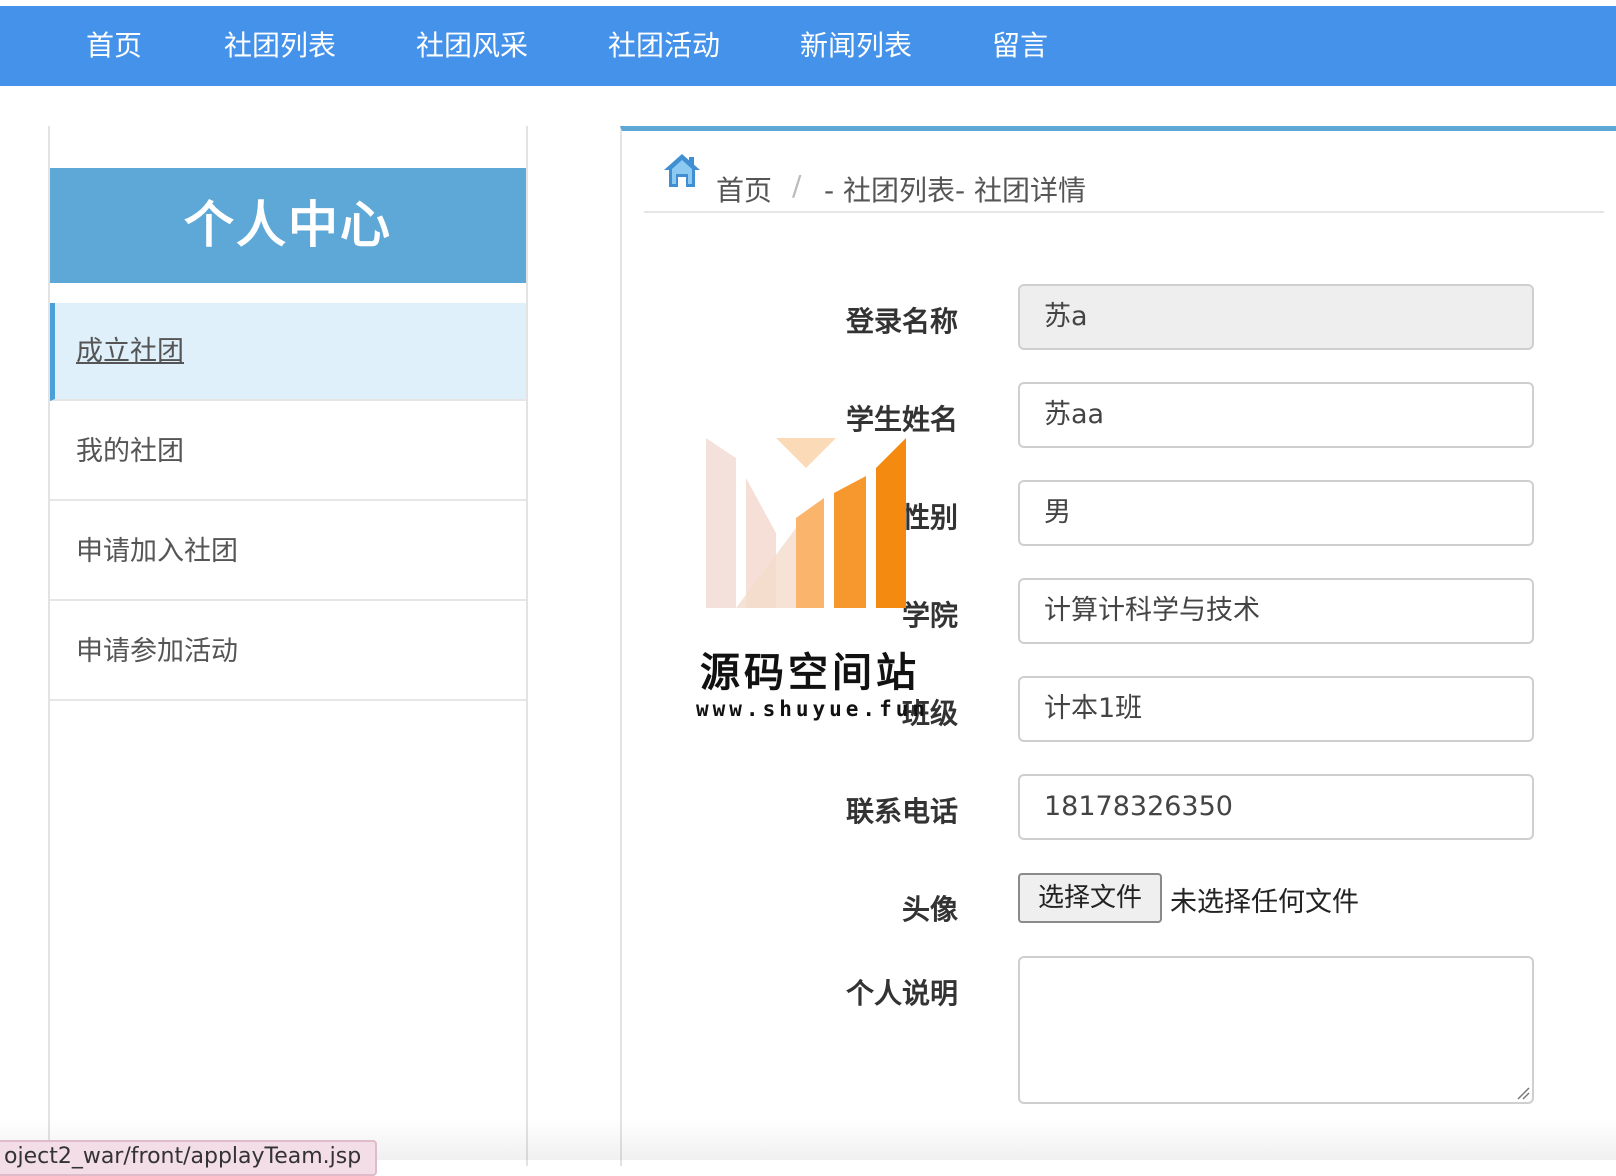 The image size is (1616, 1176). What do you see at coordinates (114, 46) in the screenshot?
I see `nav-item-home: 首页` at bounding box center [114, 46].